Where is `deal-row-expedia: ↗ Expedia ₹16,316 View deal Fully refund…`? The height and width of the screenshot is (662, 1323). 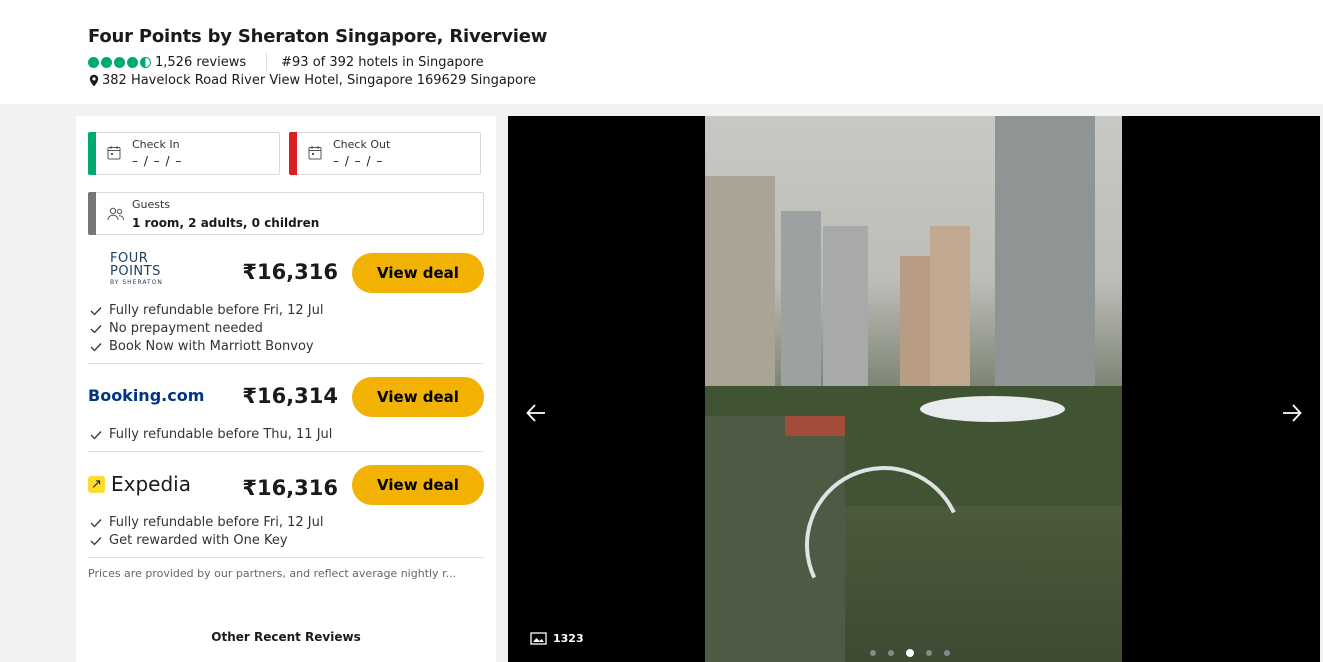 deal-row-expedia: ↗ Expedia ₹16,316 View deal Fully refund… is located at coordinates (286, 509).